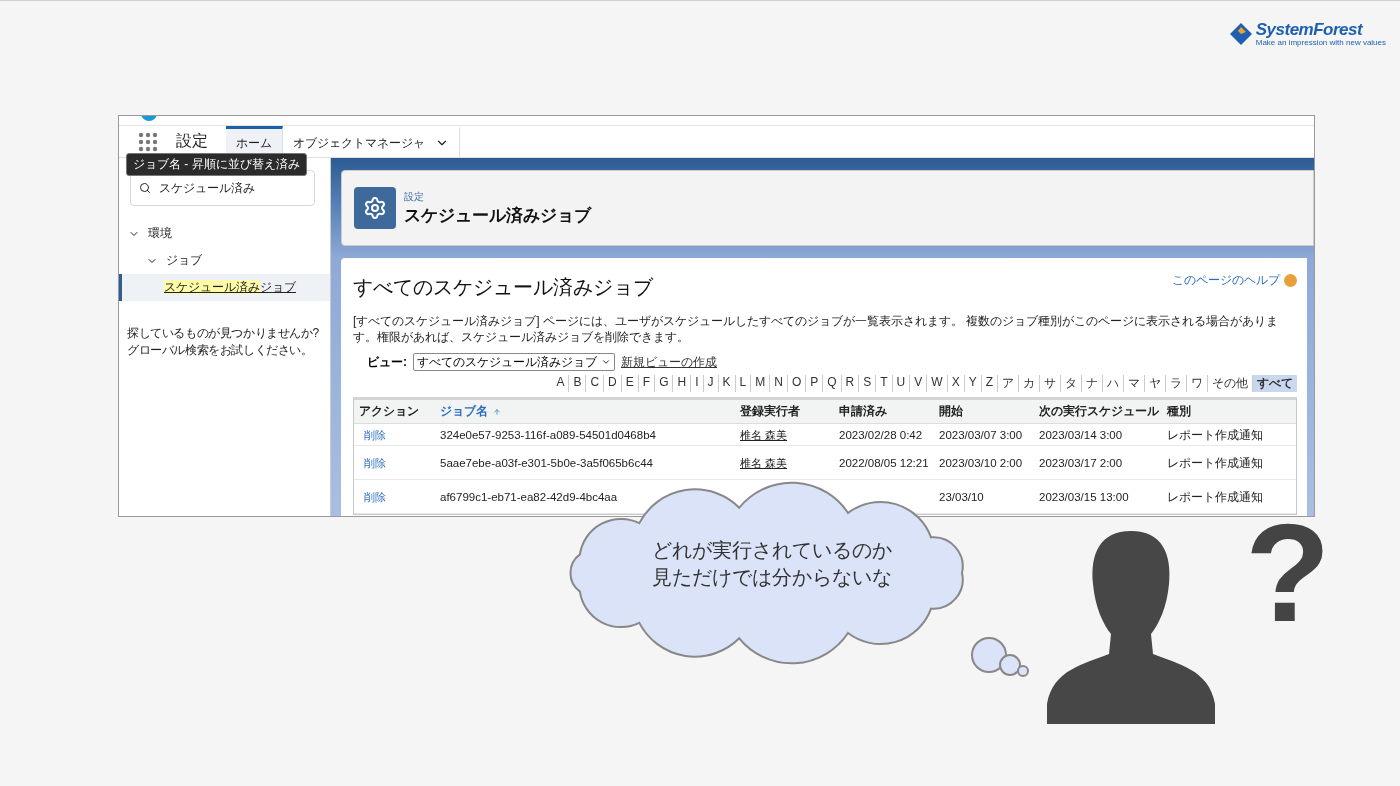  Describe the element at coordinates (1084, 496) in the screenshot. I see `table-cell: 2023/03/15 13:00` at that location.